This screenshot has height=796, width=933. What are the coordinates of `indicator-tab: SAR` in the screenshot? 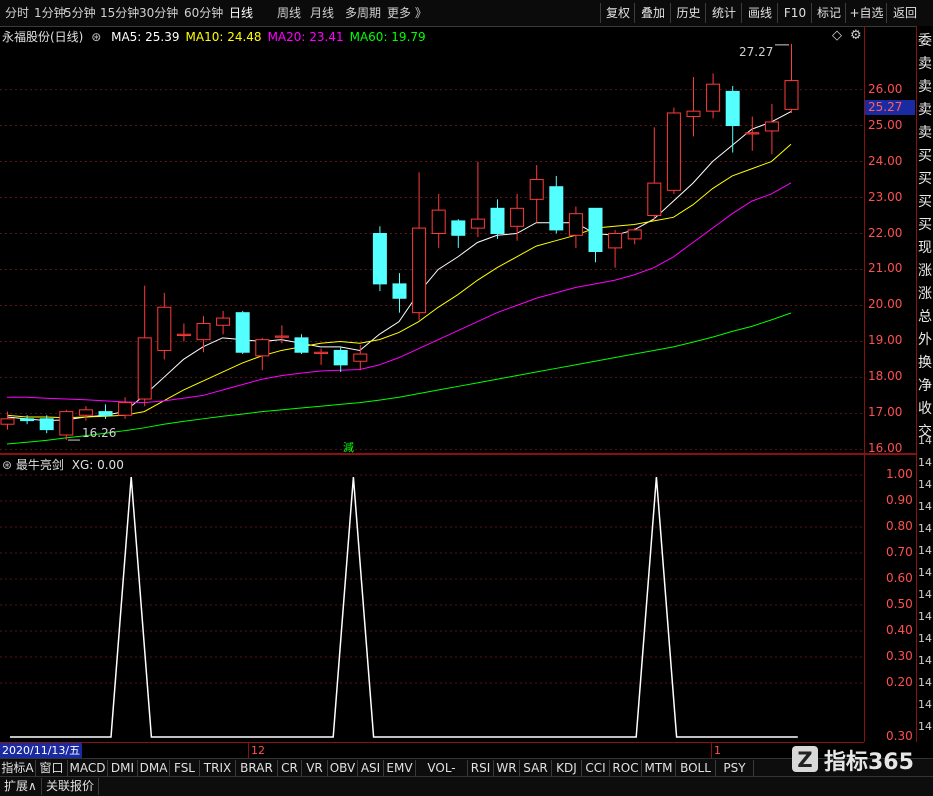 It's located at (536, 768).